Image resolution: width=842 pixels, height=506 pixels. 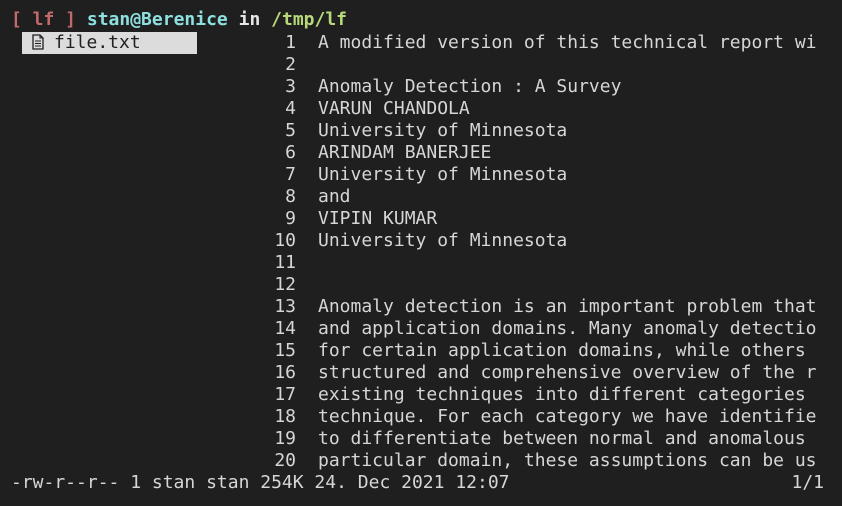 What do you see at coordinates (537, 219) in the screenshot?
I see `preview-line: 9 VIPIN KUMAR` at bounding box center [537, 219].